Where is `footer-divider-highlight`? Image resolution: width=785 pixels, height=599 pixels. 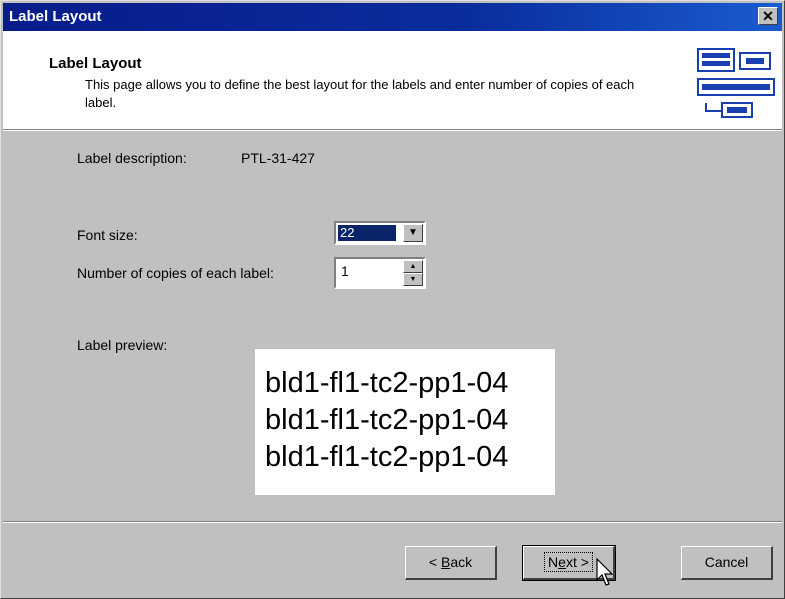 footer-divider-highlight is located at coordinates (392, 522).